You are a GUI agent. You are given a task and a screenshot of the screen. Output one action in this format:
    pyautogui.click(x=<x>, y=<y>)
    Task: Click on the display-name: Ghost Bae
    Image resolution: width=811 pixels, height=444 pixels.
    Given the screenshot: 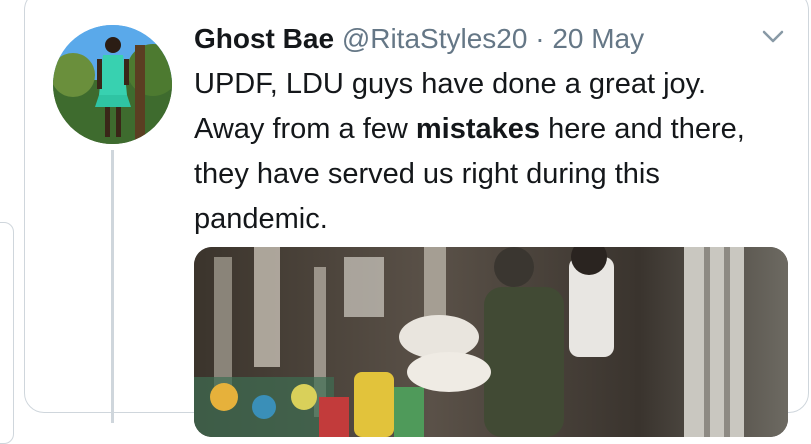 What is the action you would take?
    pyautogui.click(x=264, y=38)
    